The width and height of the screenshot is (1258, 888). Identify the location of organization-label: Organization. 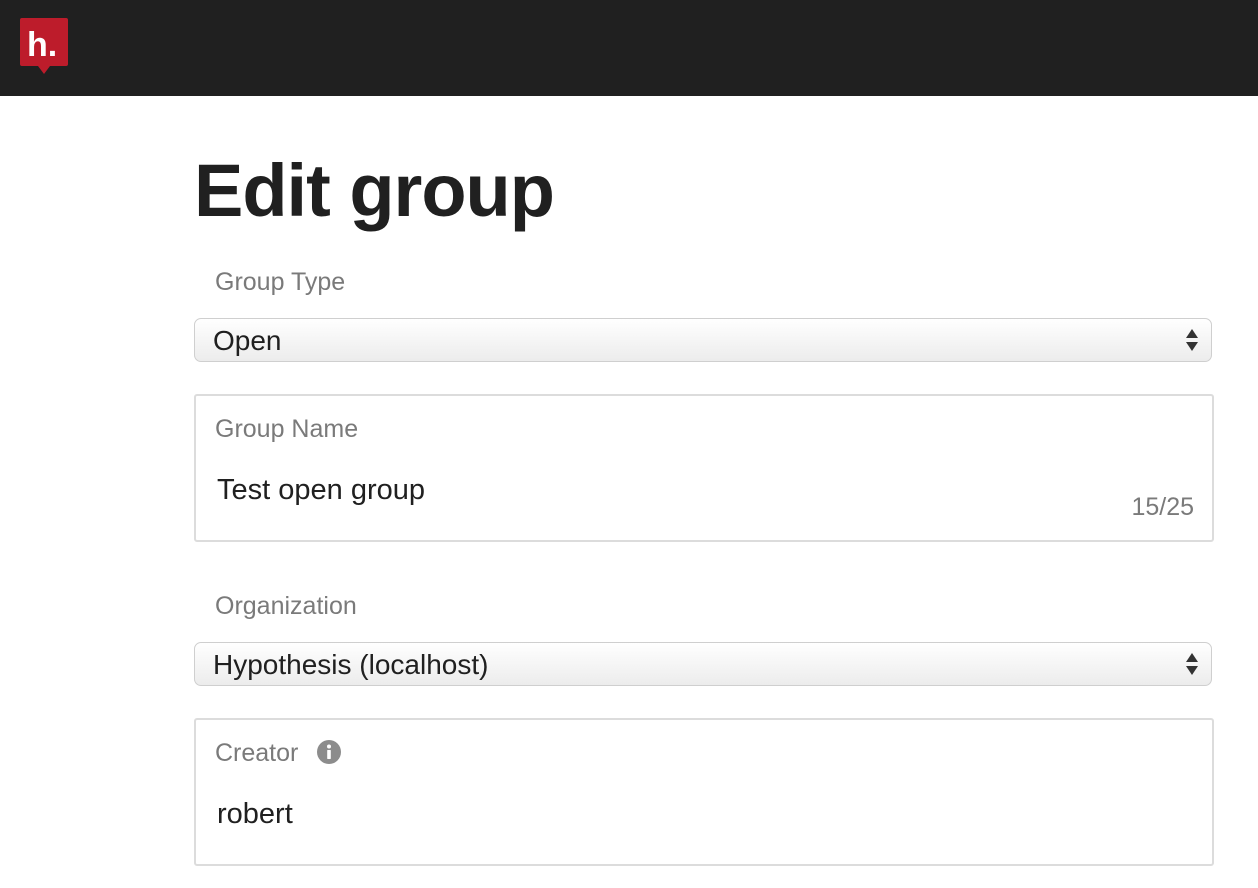
(286, 606).